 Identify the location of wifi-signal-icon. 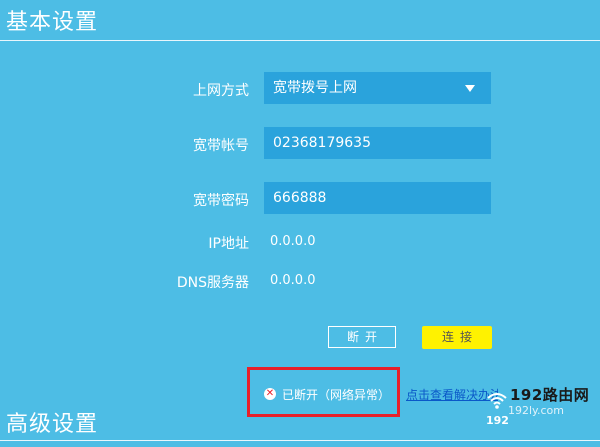
(497, 401).